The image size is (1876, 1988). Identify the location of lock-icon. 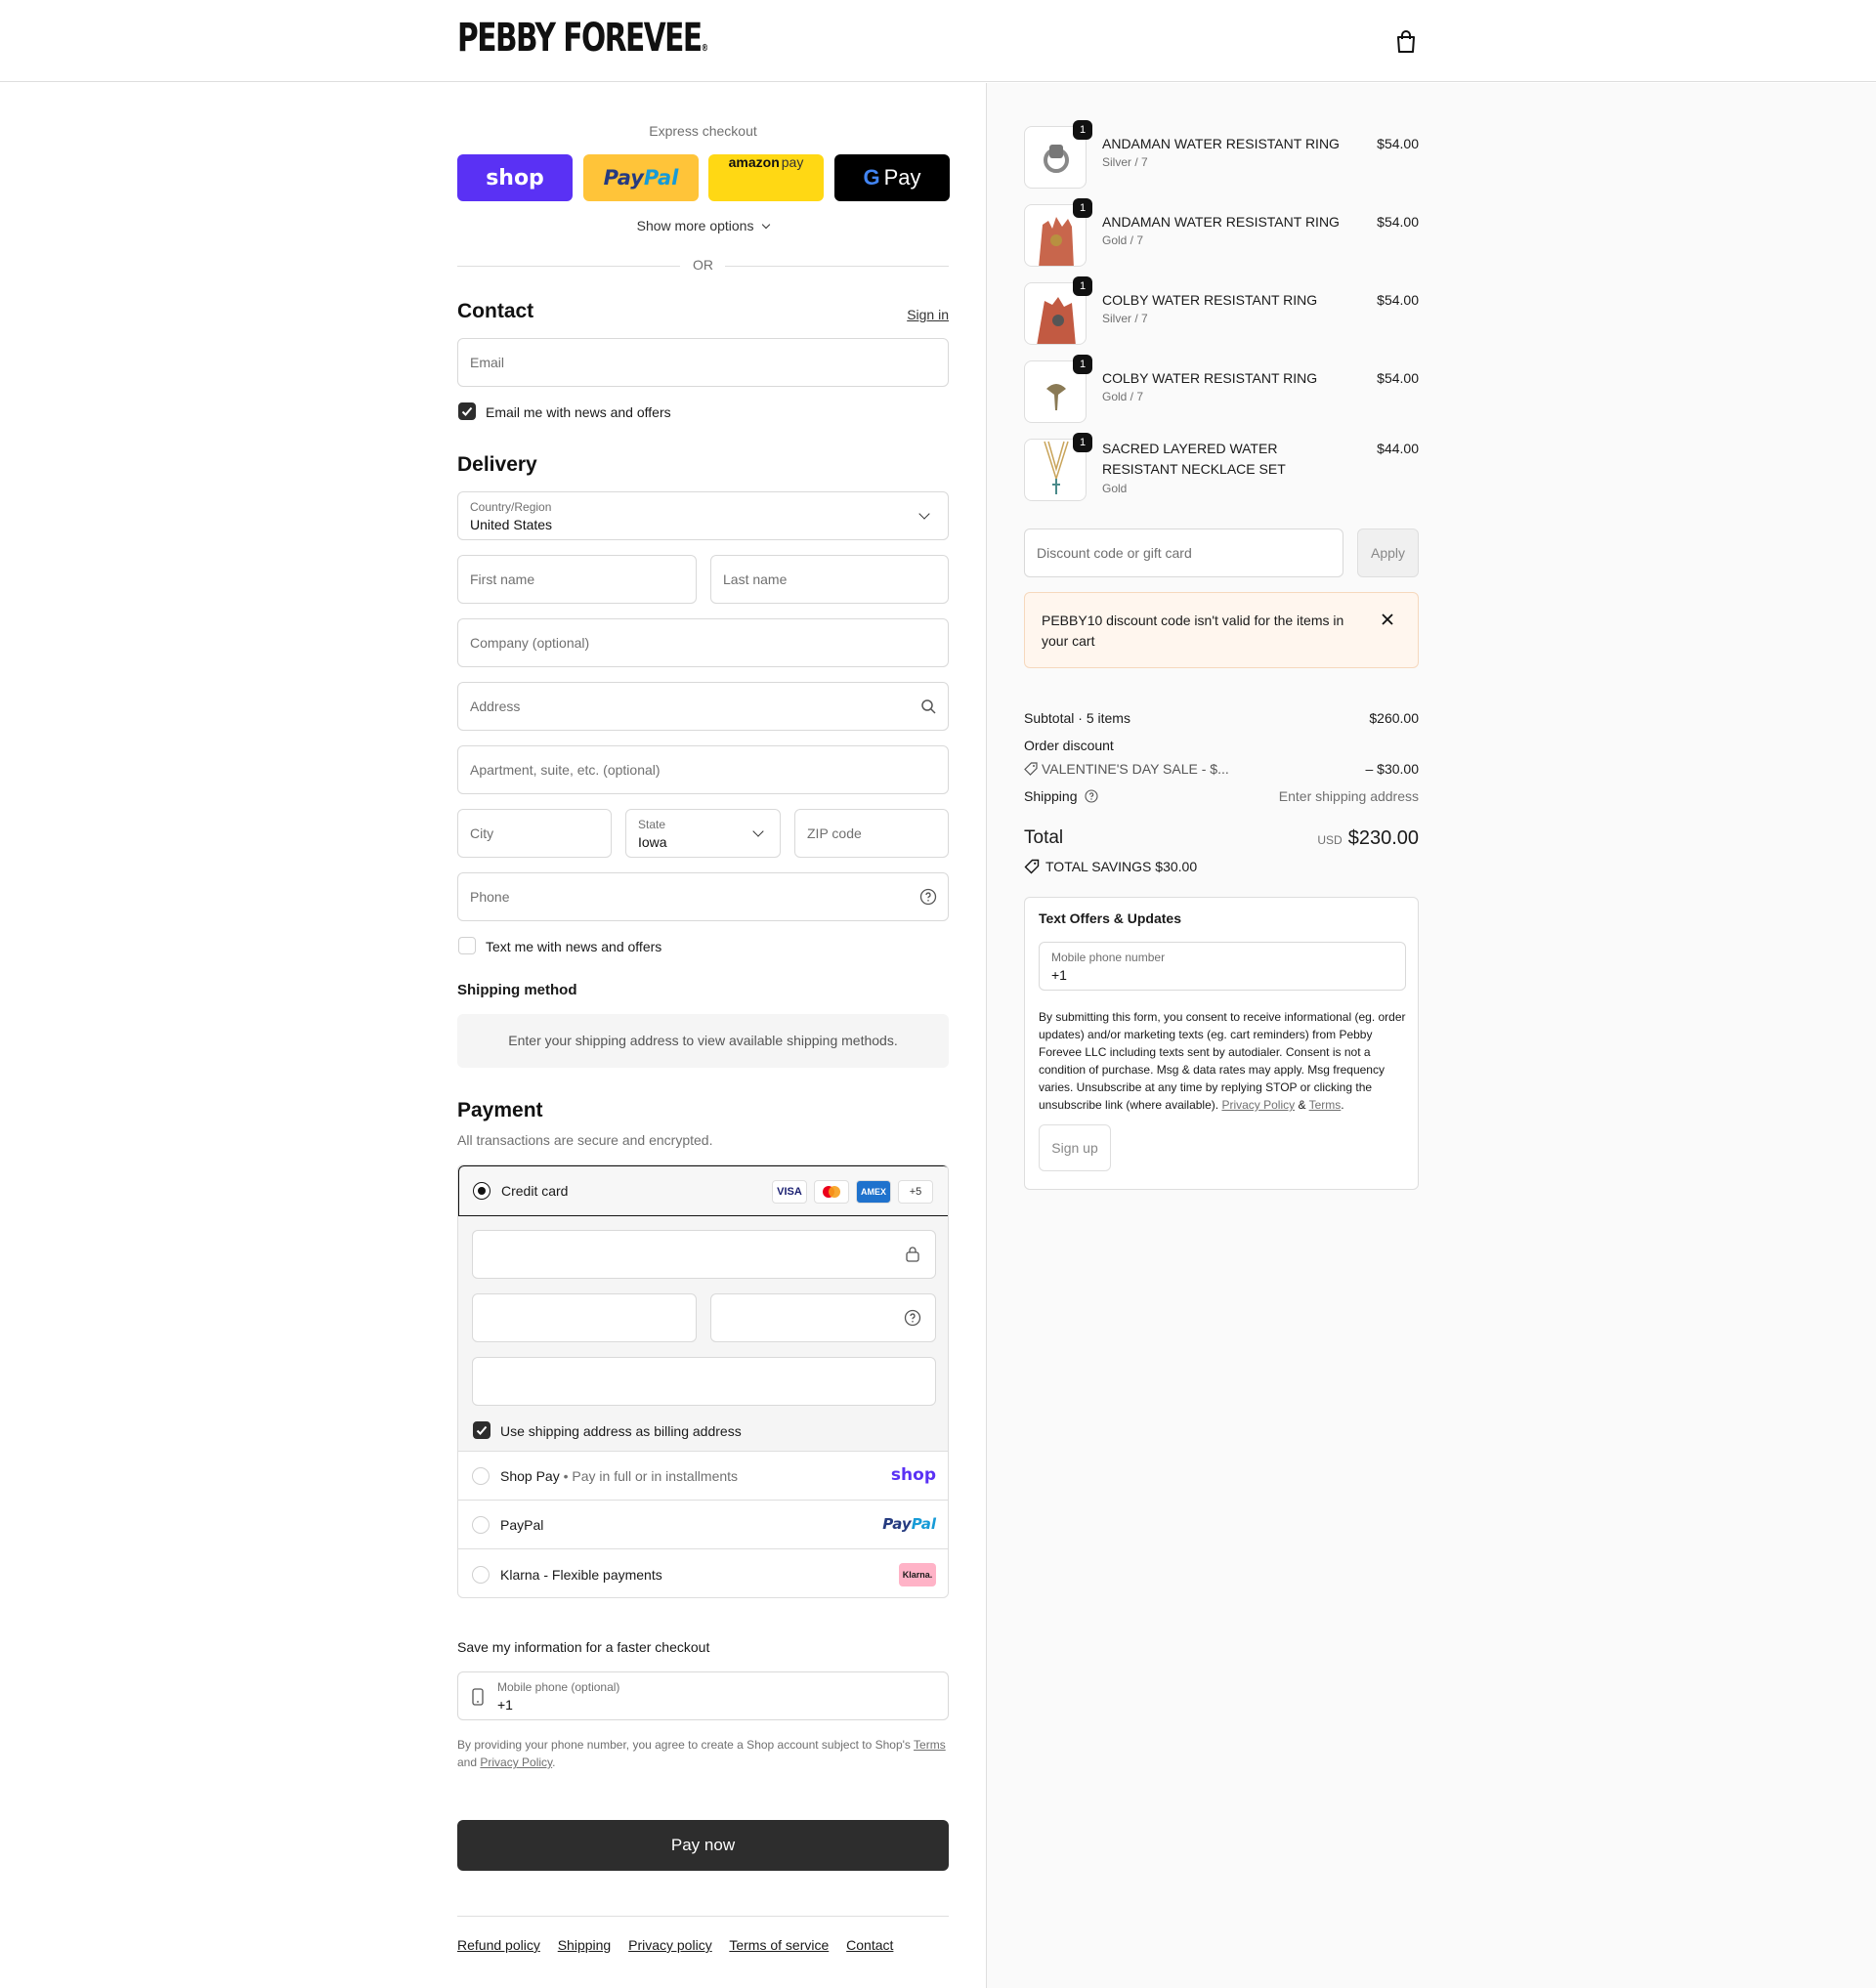
(912, 1255).